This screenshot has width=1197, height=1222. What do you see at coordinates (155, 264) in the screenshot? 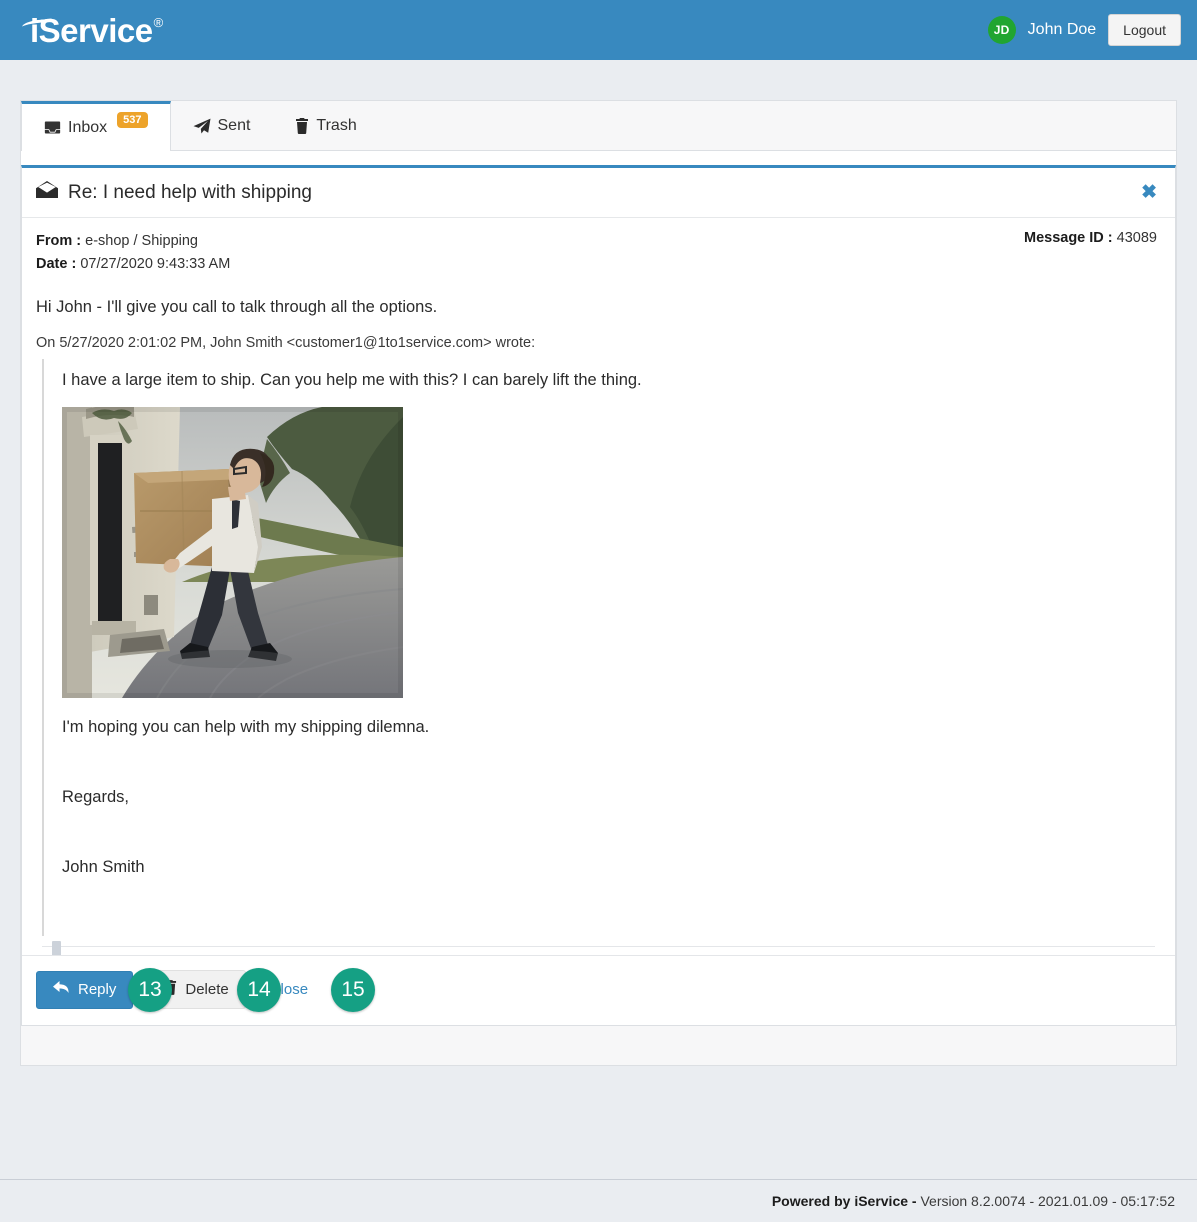
I see `date-value: 07/27/2020 9:43:33 AM` at bounding box center [155, 264].